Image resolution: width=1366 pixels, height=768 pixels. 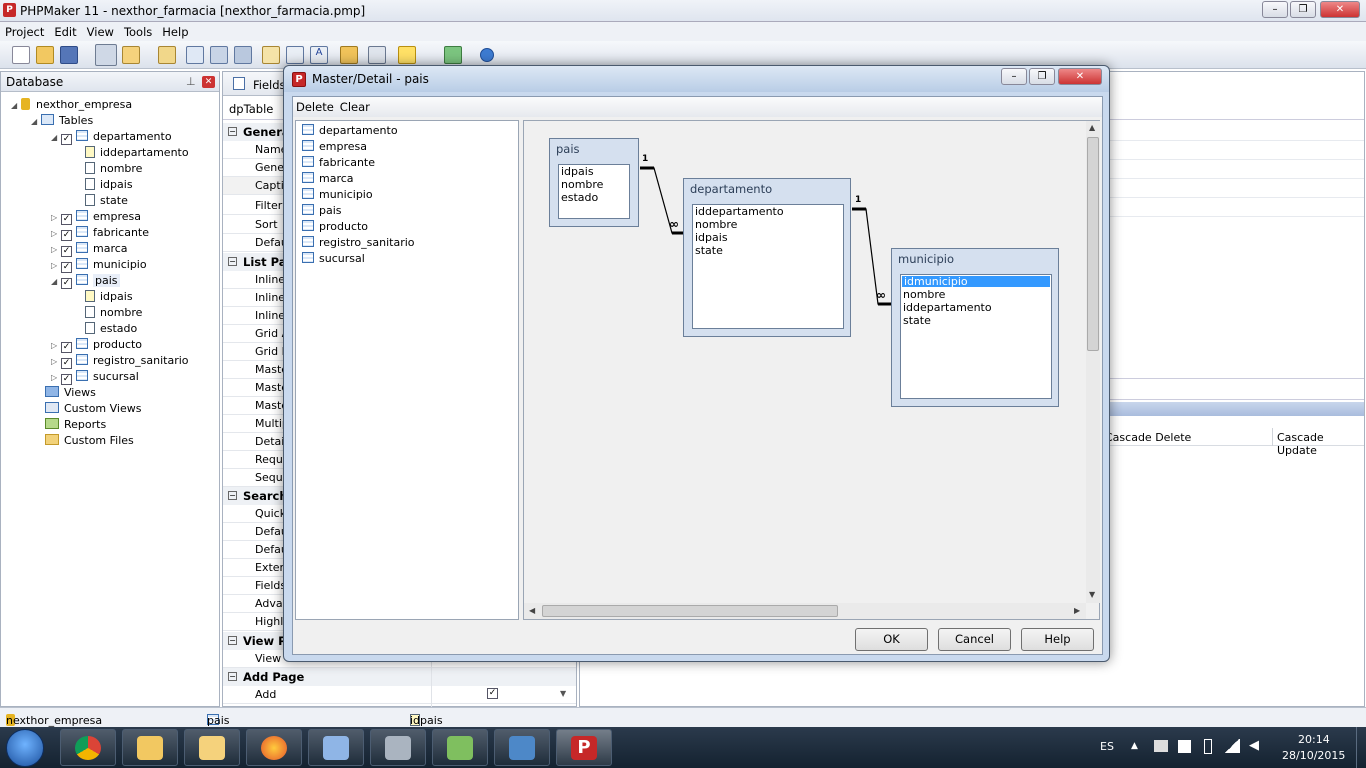 What do you see at coordinates (88, 747) in the screenshot?
I see `taskbar-chrome` at bounding box center [88, 747].